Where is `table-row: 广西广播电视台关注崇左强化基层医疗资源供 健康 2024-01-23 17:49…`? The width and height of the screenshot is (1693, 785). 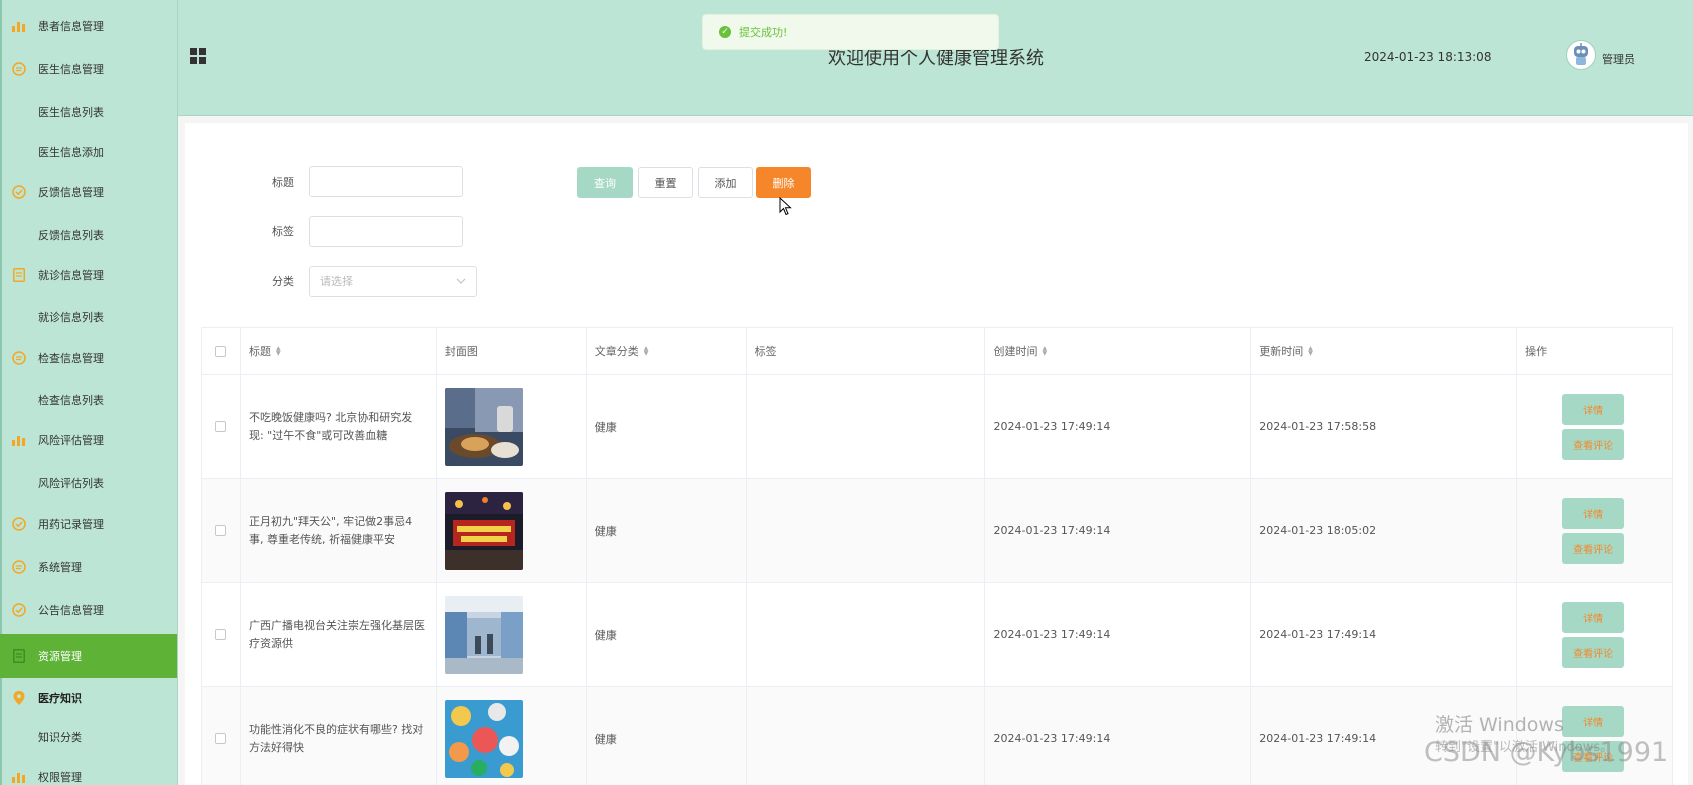
table-row: 广西广播电视台关注崇左强化基层医疗资源供 健康 2024-01-23 17:49… is located at coordinates (937, 635).